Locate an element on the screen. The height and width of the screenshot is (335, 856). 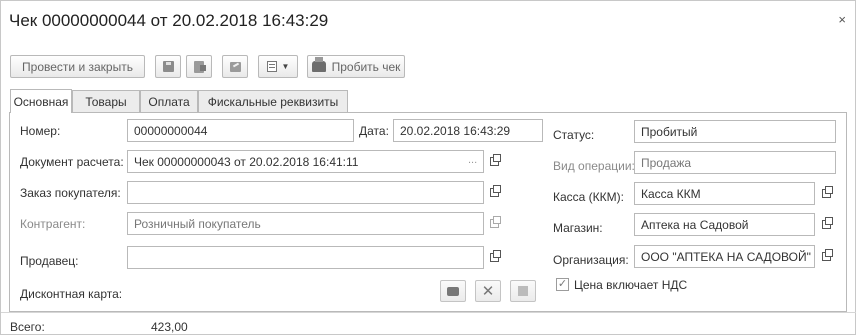
seller-label: Продавец: is located at coordinates (49, 261).